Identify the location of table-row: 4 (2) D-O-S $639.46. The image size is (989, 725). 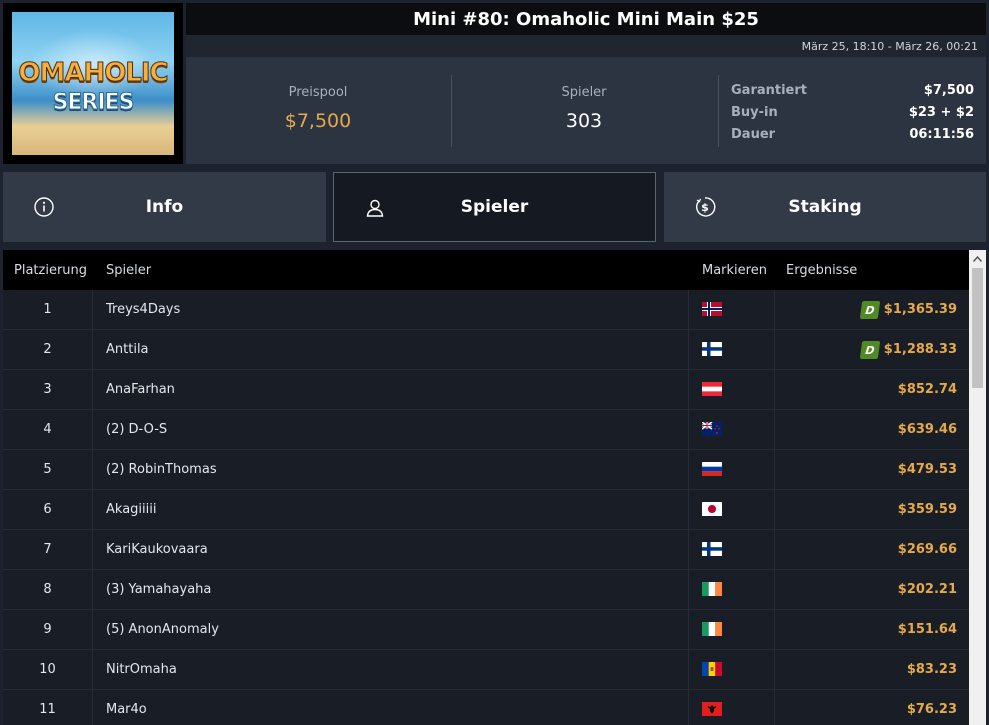
(486, 430).